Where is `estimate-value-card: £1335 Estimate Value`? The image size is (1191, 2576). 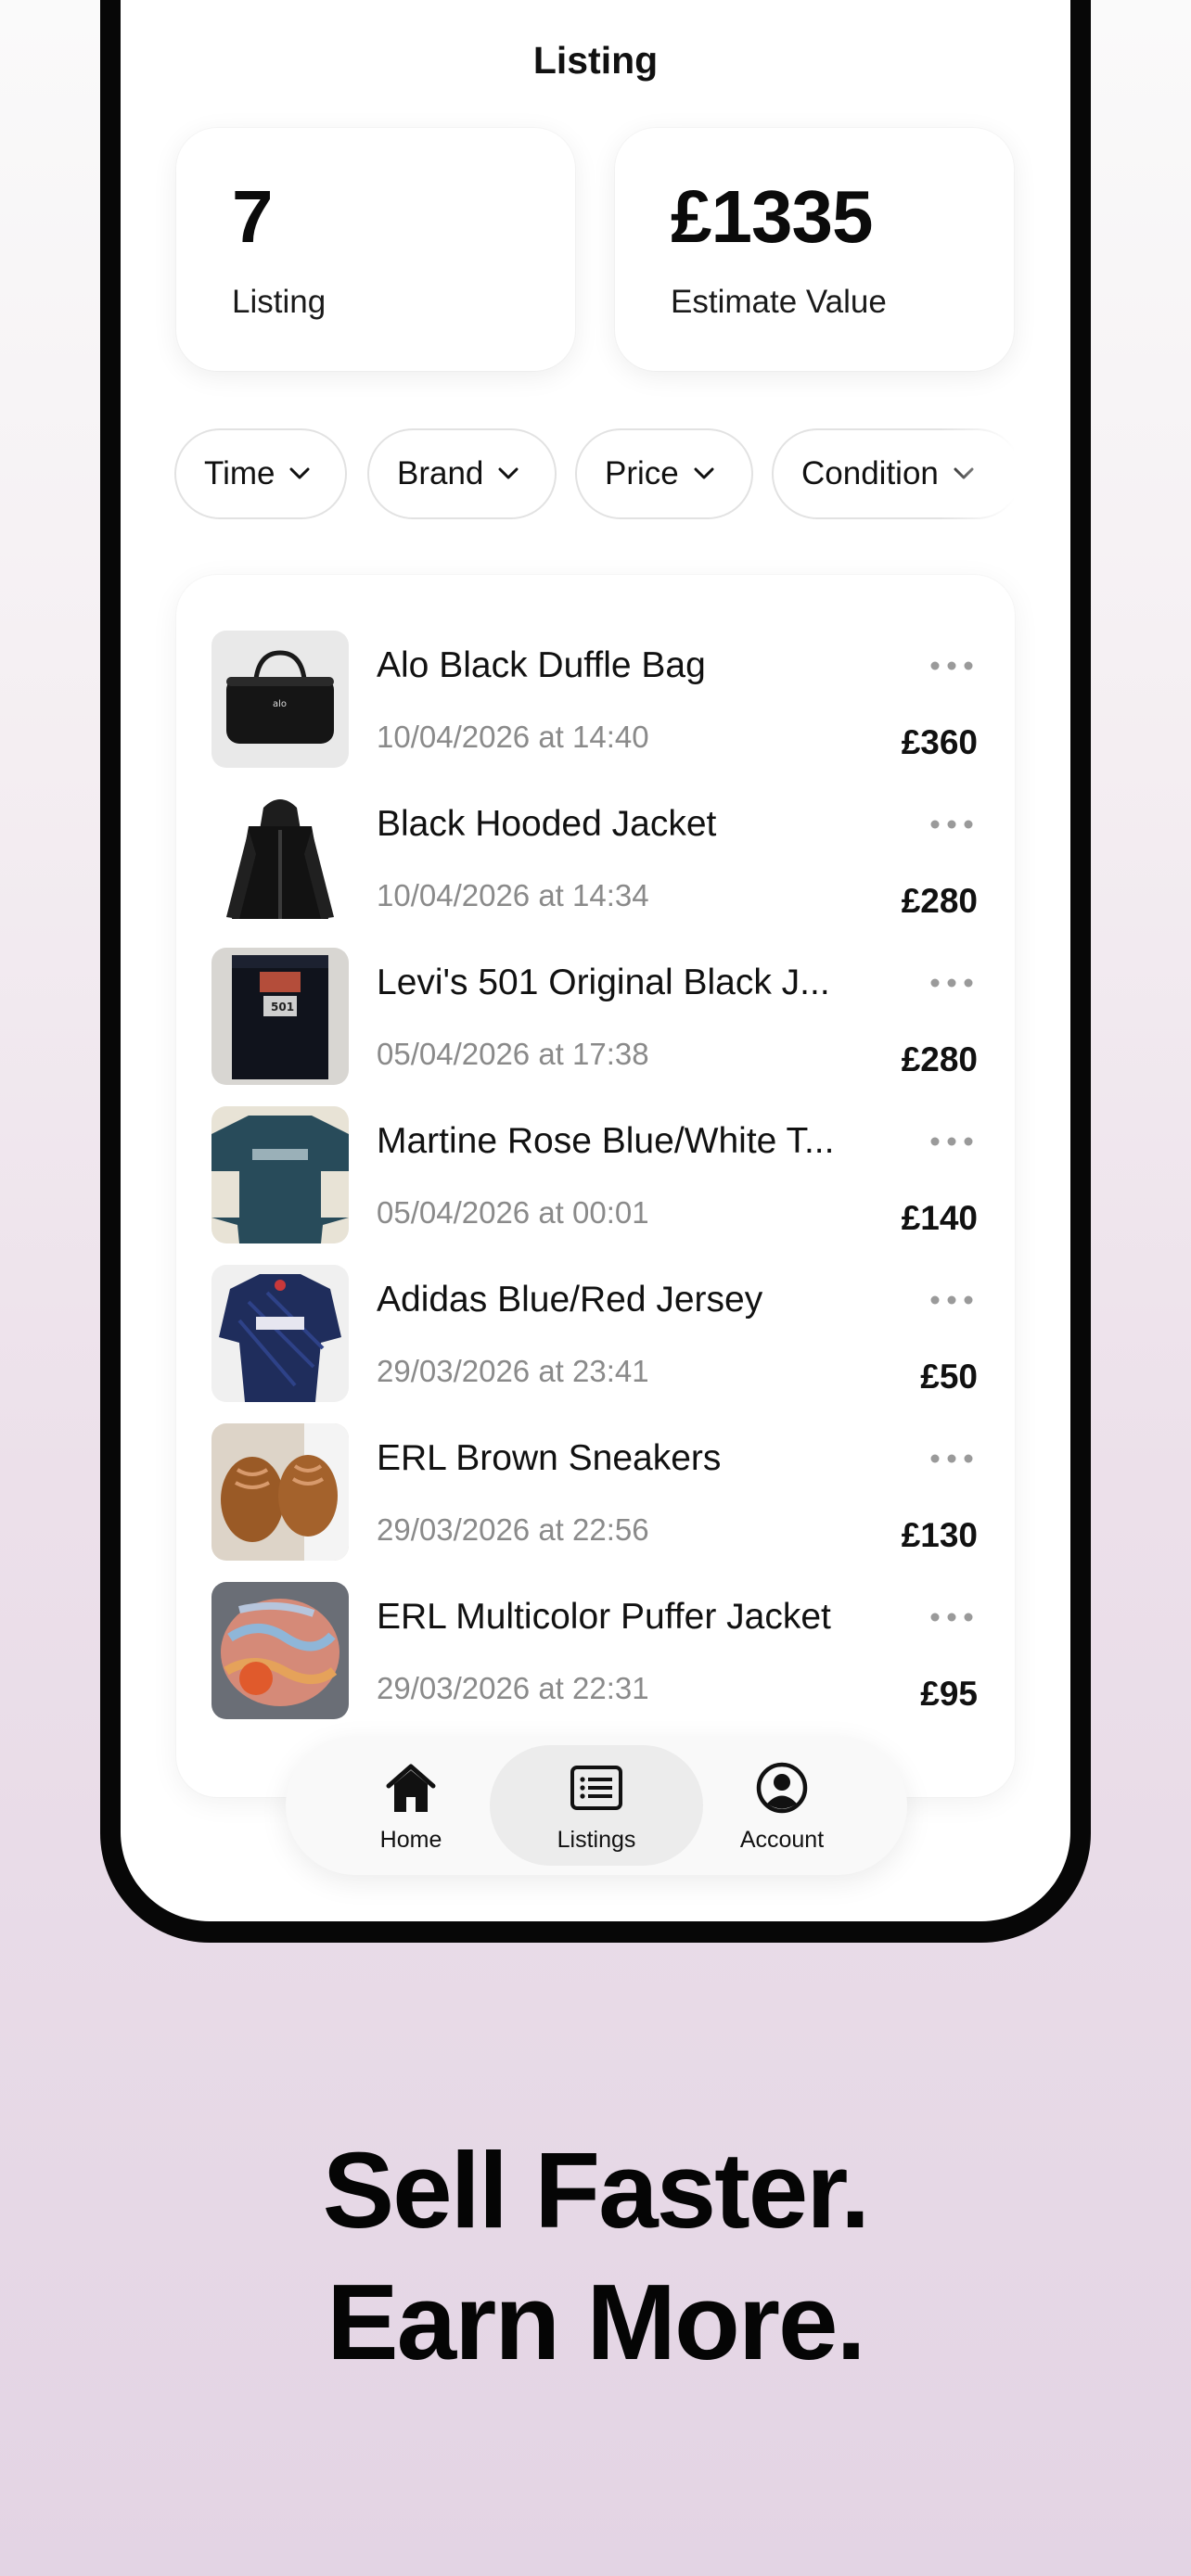 estimate-value-card: £1335 Estimate Value is located at coordinates (814, 249).